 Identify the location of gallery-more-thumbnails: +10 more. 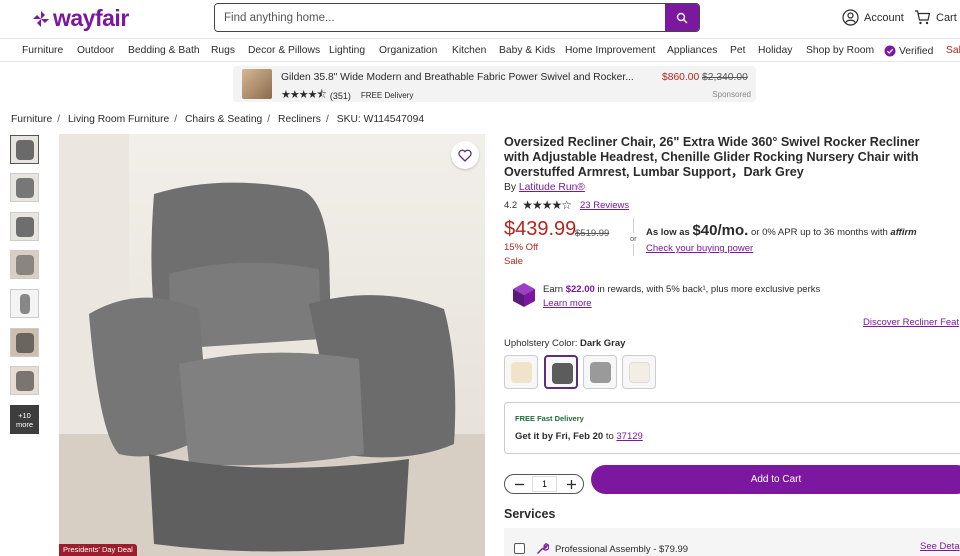
(24, 419).